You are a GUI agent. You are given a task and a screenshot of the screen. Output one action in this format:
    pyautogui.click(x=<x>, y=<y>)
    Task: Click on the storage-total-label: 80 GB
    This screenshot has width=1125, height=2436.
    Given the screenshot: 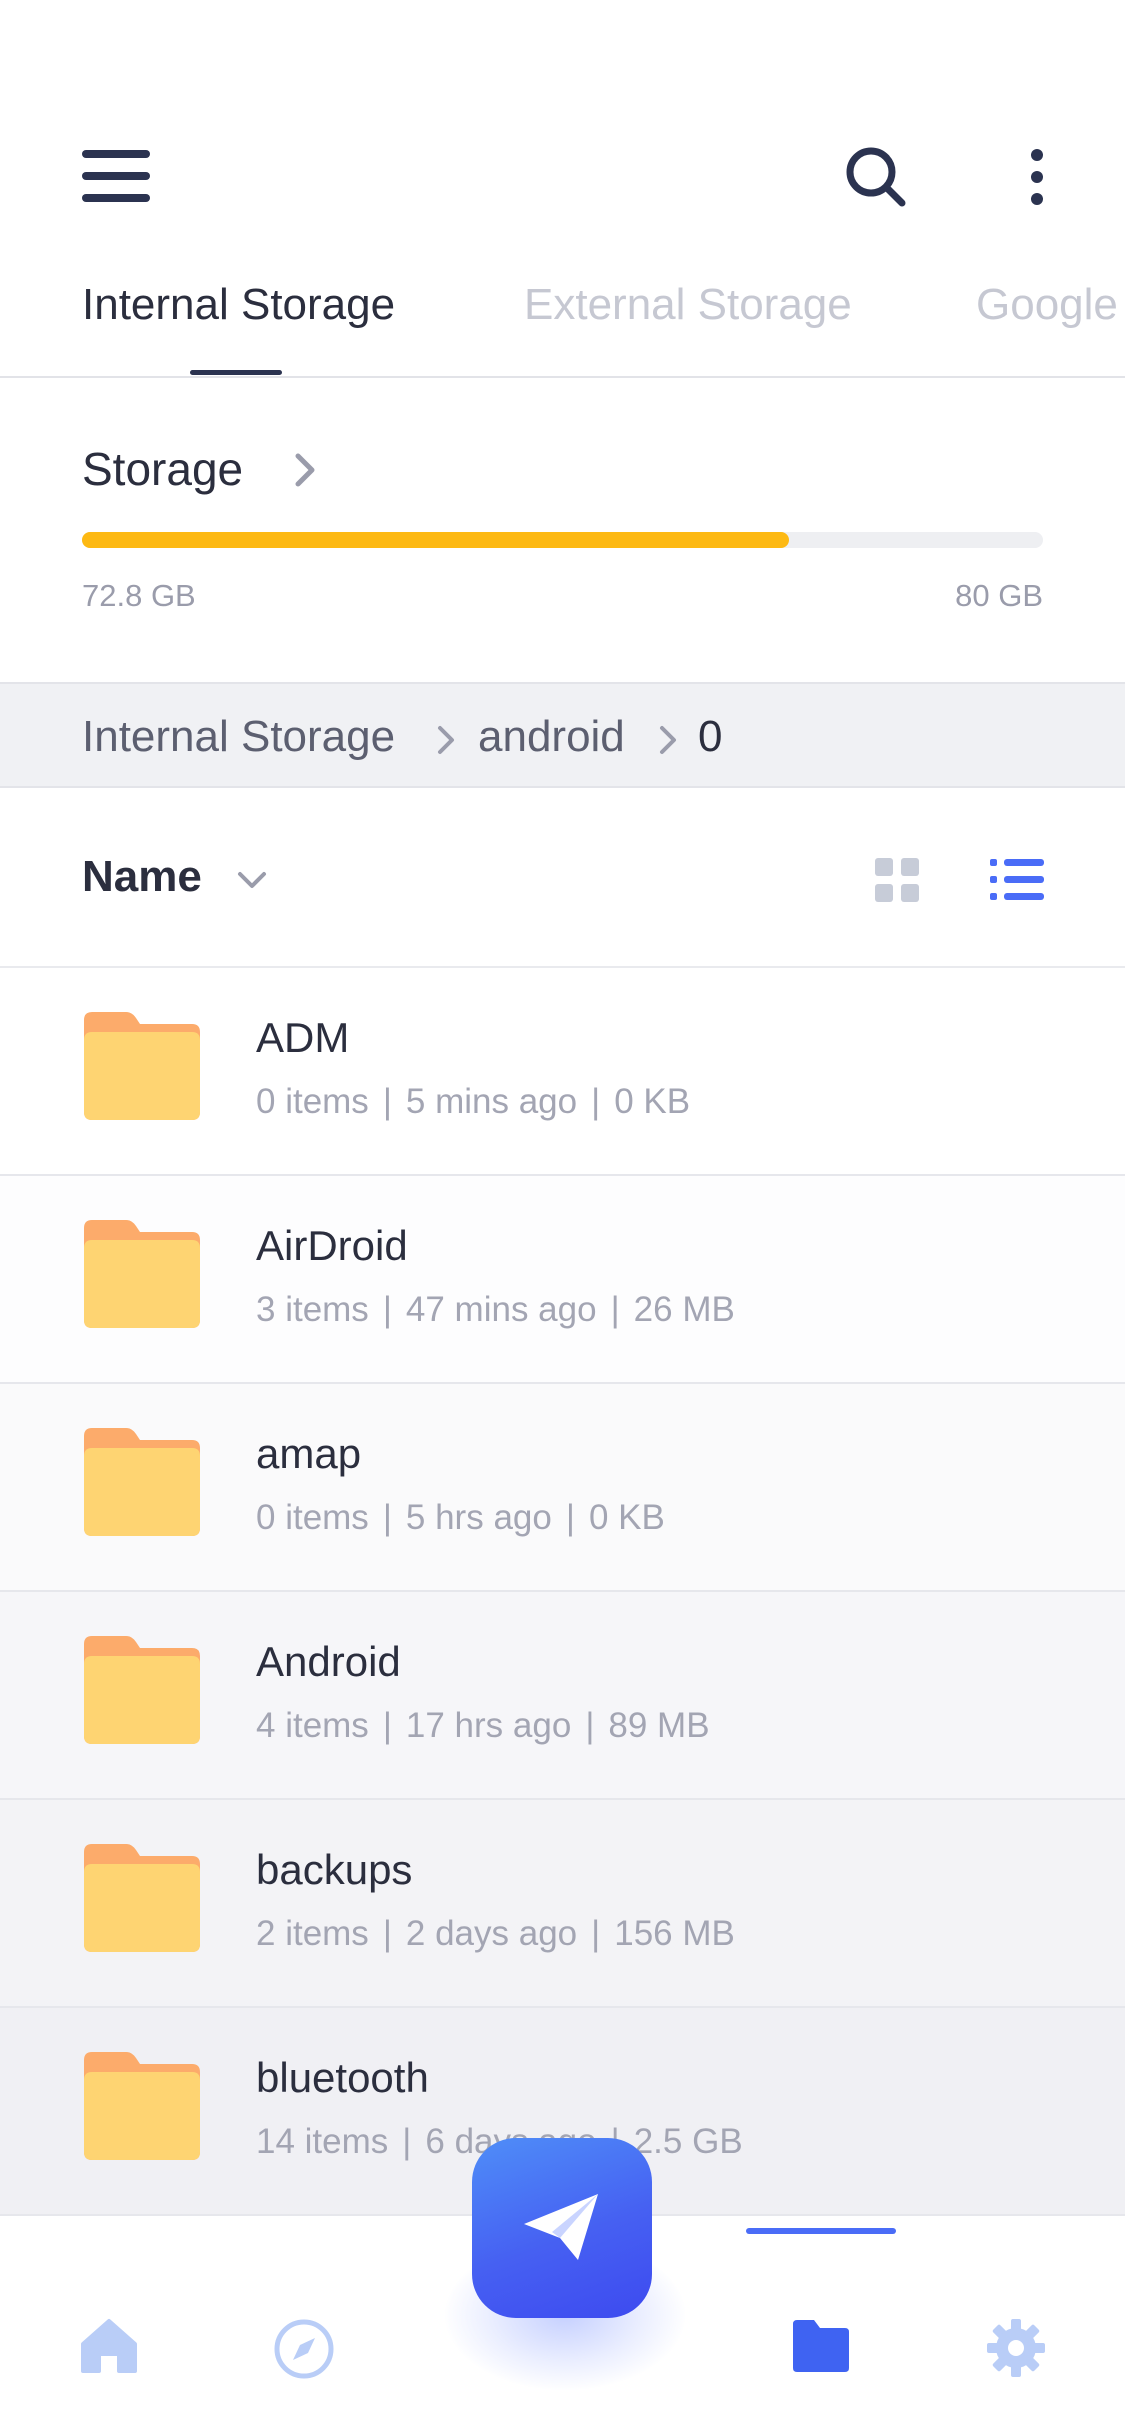 What is the action you would take?
    pyautogui.click(x=999, y=595)
    